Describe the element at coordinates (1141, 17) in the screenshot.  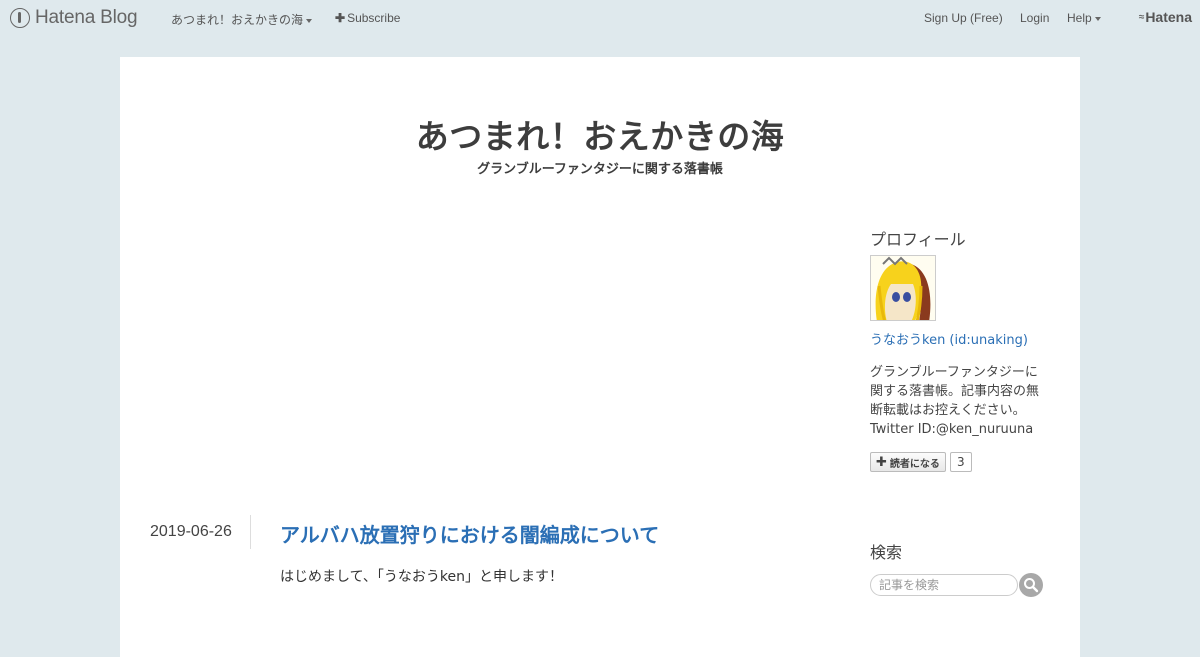
I see `hatena-logo-icon: ≈` at that location.